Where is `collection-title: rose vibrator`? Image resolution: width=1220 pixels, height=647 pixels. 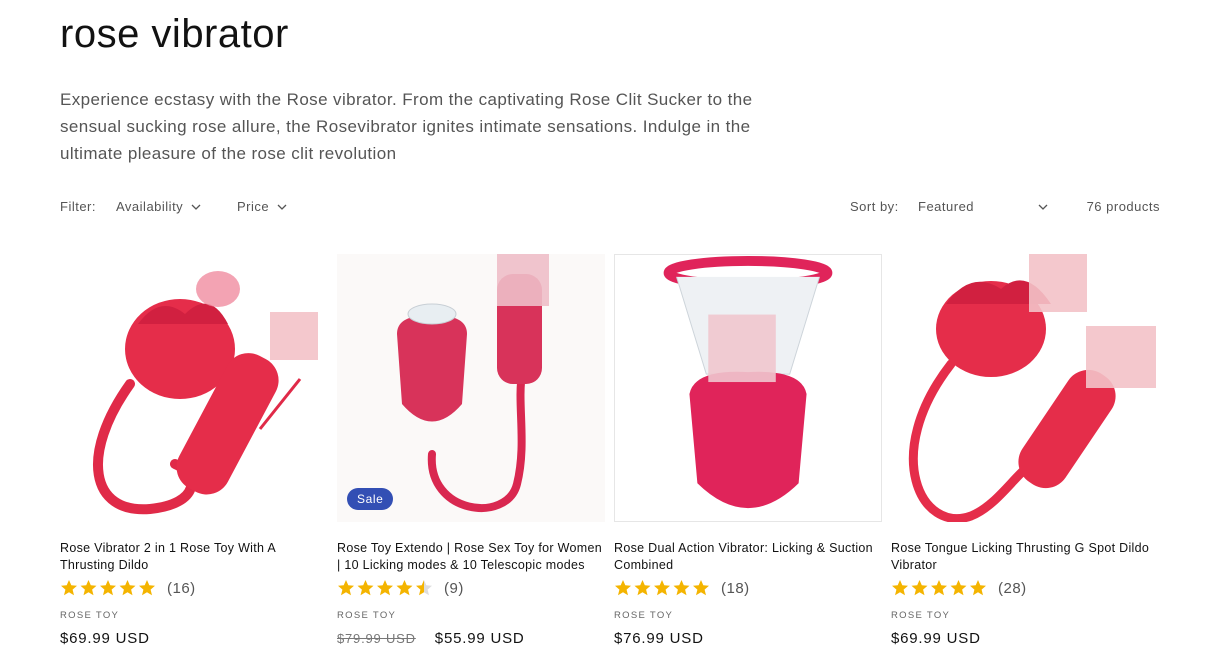
collection-title: rose vibrator is located at coordinates (174, 34).